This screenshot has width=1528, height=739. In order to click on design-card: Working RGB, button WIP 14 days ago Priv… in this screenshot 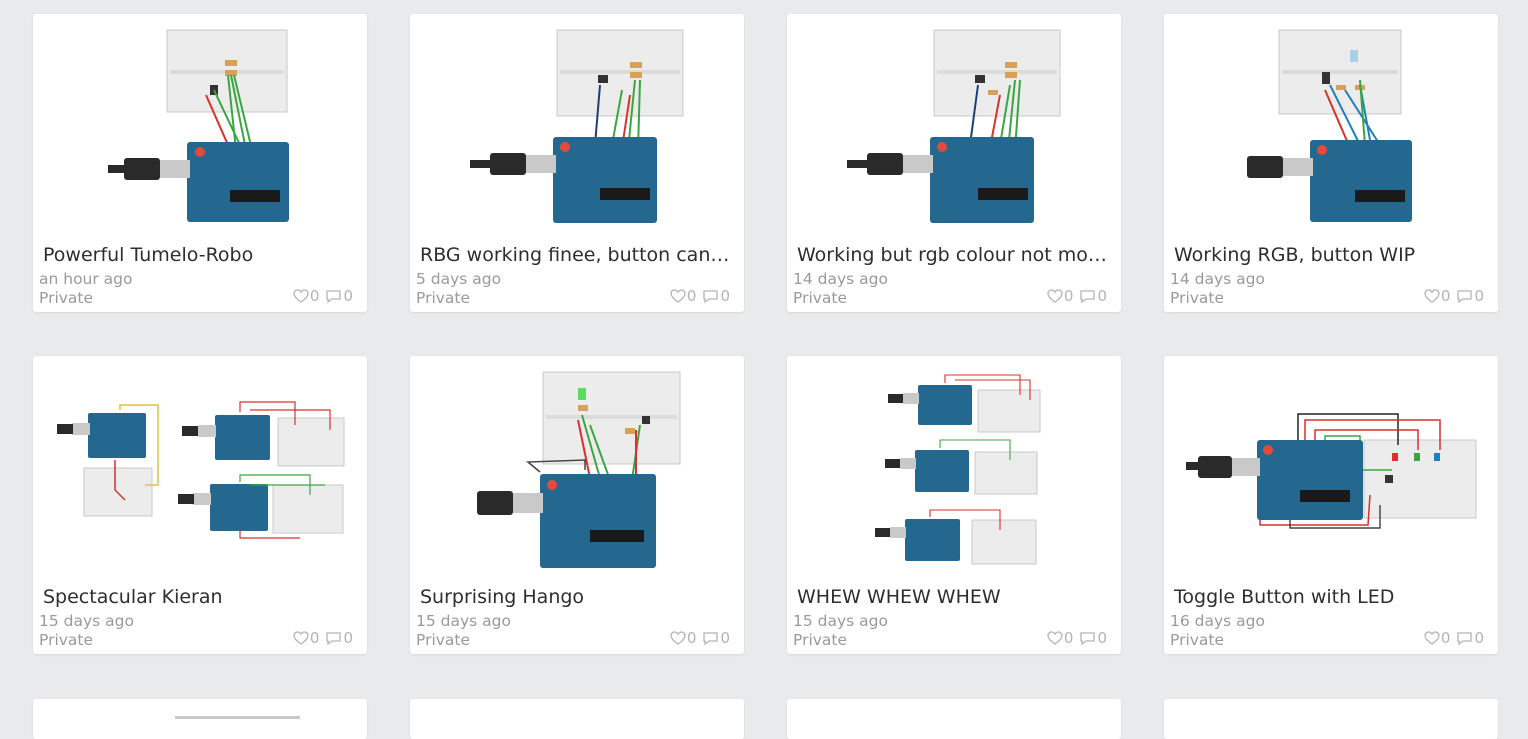, I will do `click(1331, 163)`.